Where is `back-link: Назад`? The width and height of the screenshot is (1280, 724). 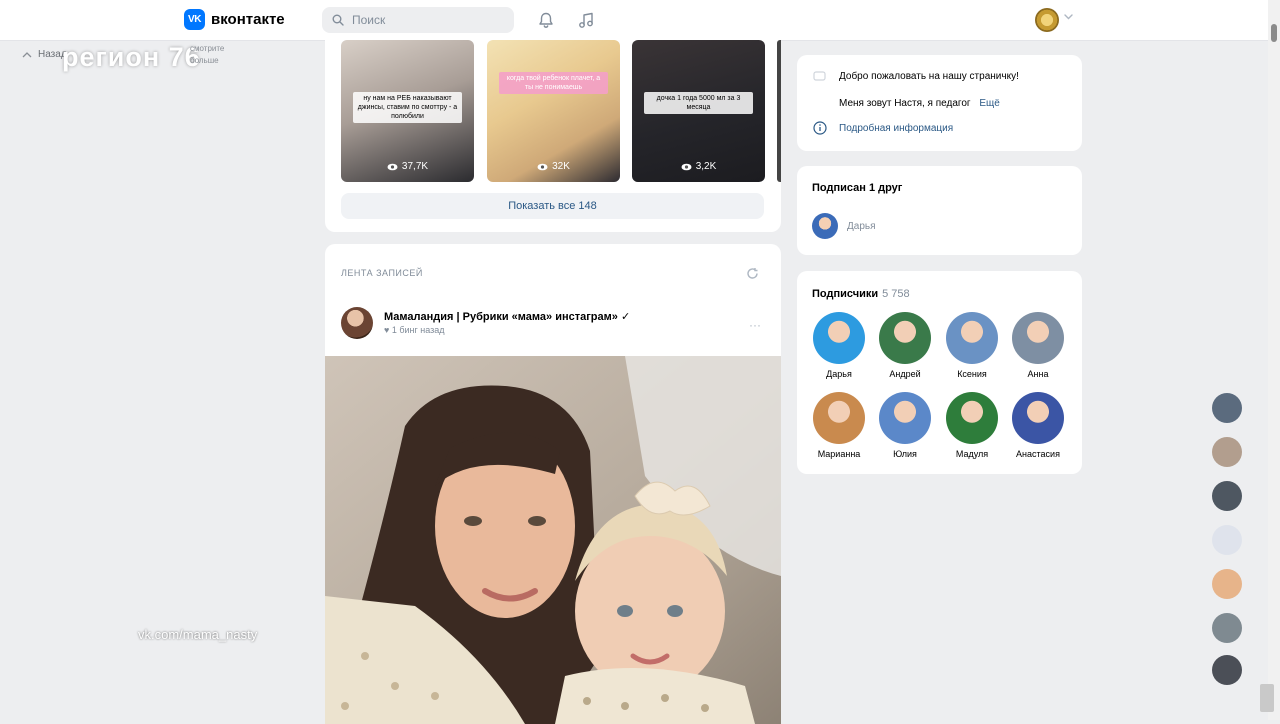 back-link: Назад is located at coordinates (44, 54).